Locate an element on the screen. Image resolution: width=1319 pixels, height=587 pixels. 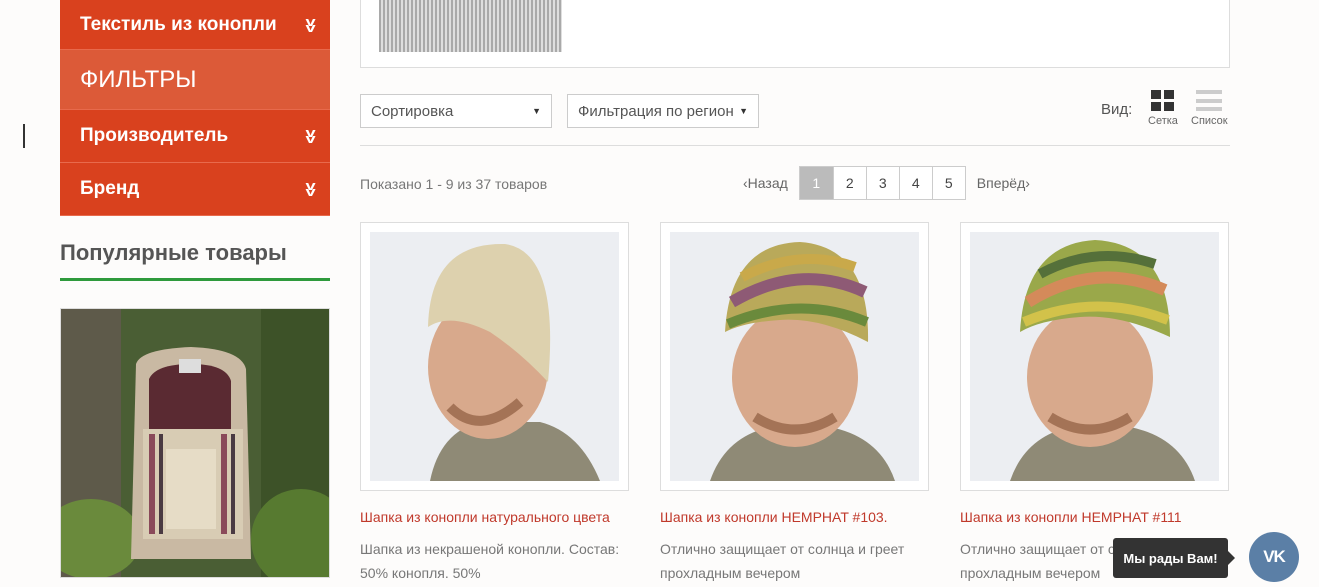
menu-item-label: Текстиль из конопли is located at coordinates (178, 24).